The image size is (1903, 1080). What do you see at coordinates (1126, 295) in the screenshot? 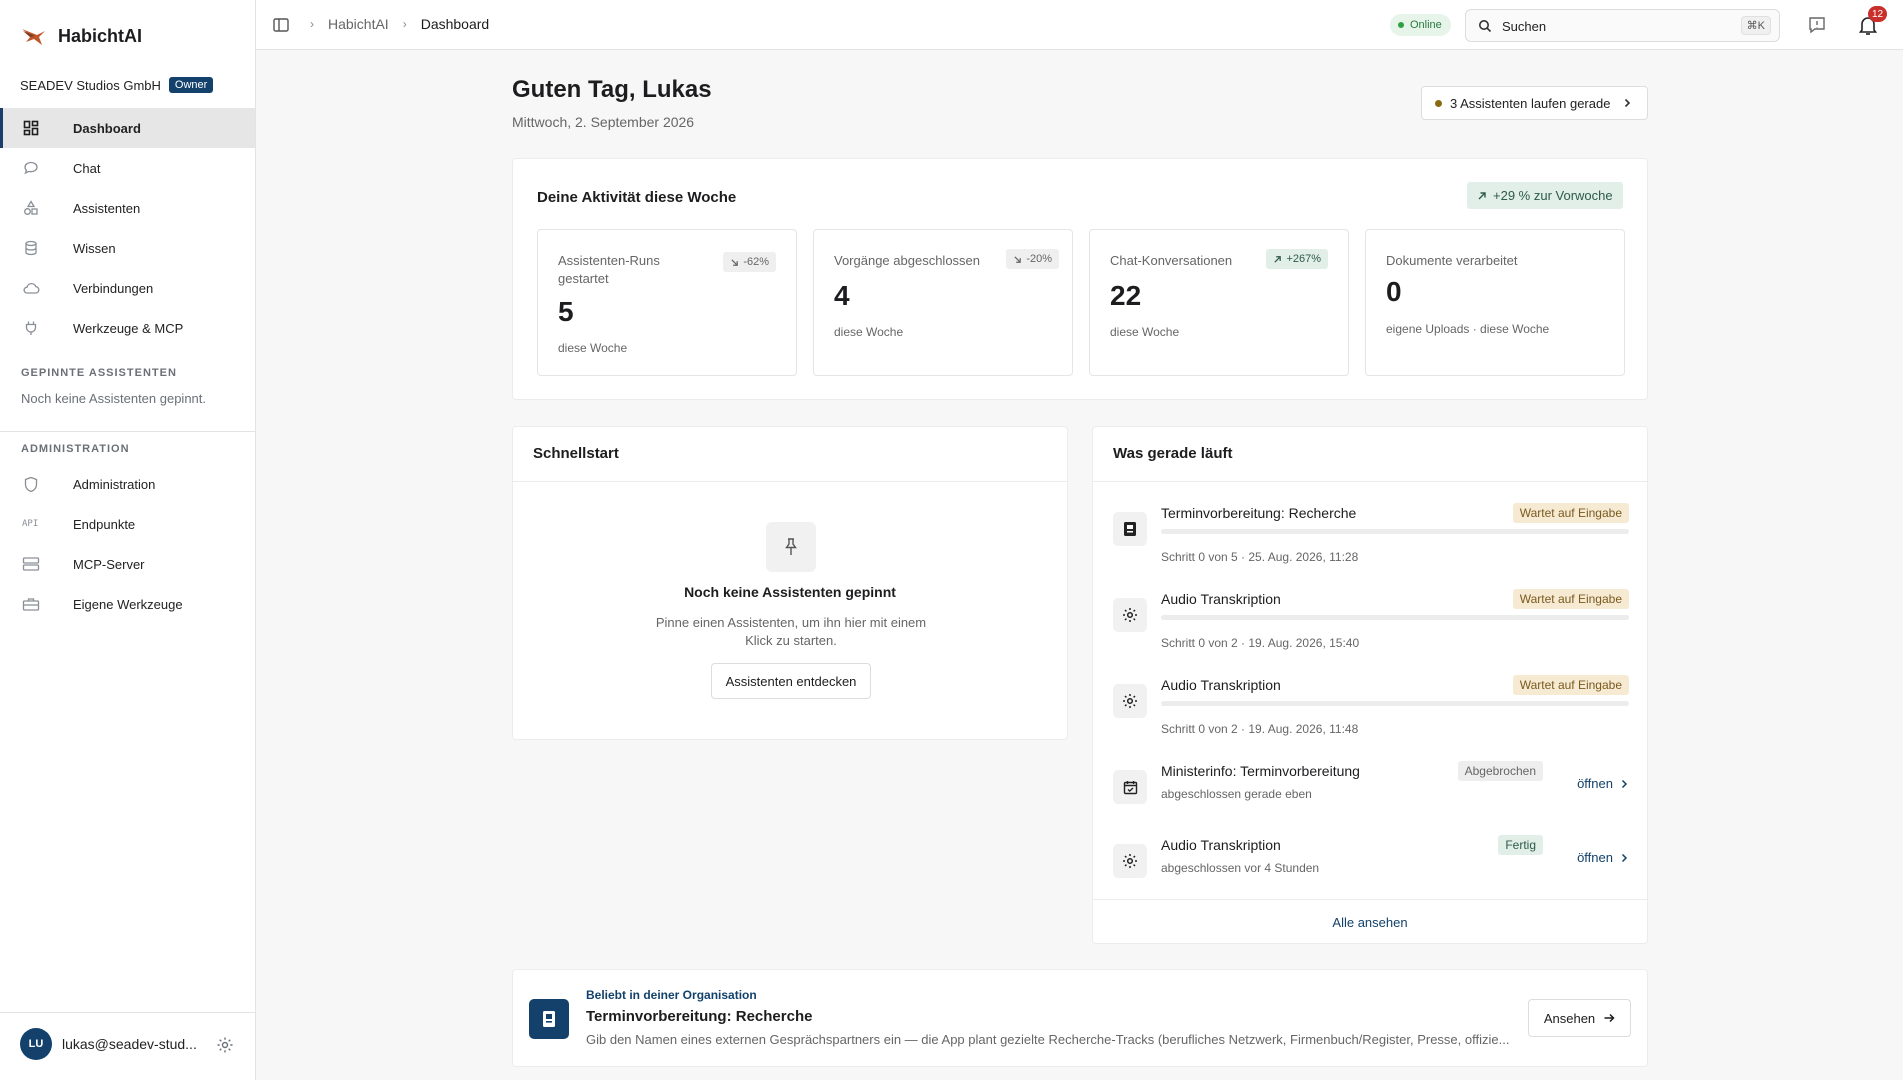
I see `stat-value: 22` at bounding box center [1126, 295].